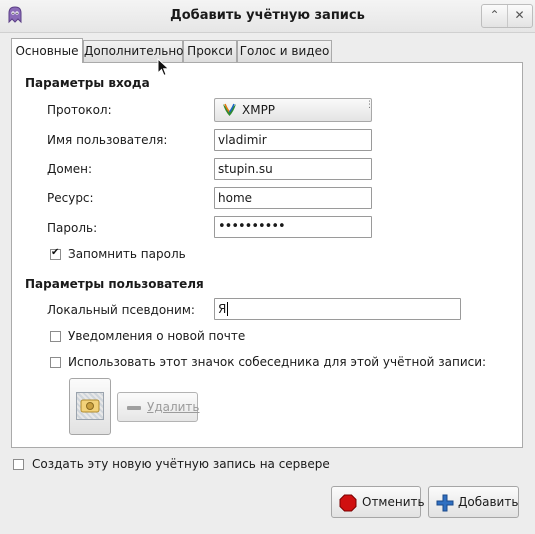 The width and height of the screenshot is (535, 534). What do you see at coordinates (495, 16) in the screenshot?
I see `restore-icon: ⌃` at bounding box center [495, 16].